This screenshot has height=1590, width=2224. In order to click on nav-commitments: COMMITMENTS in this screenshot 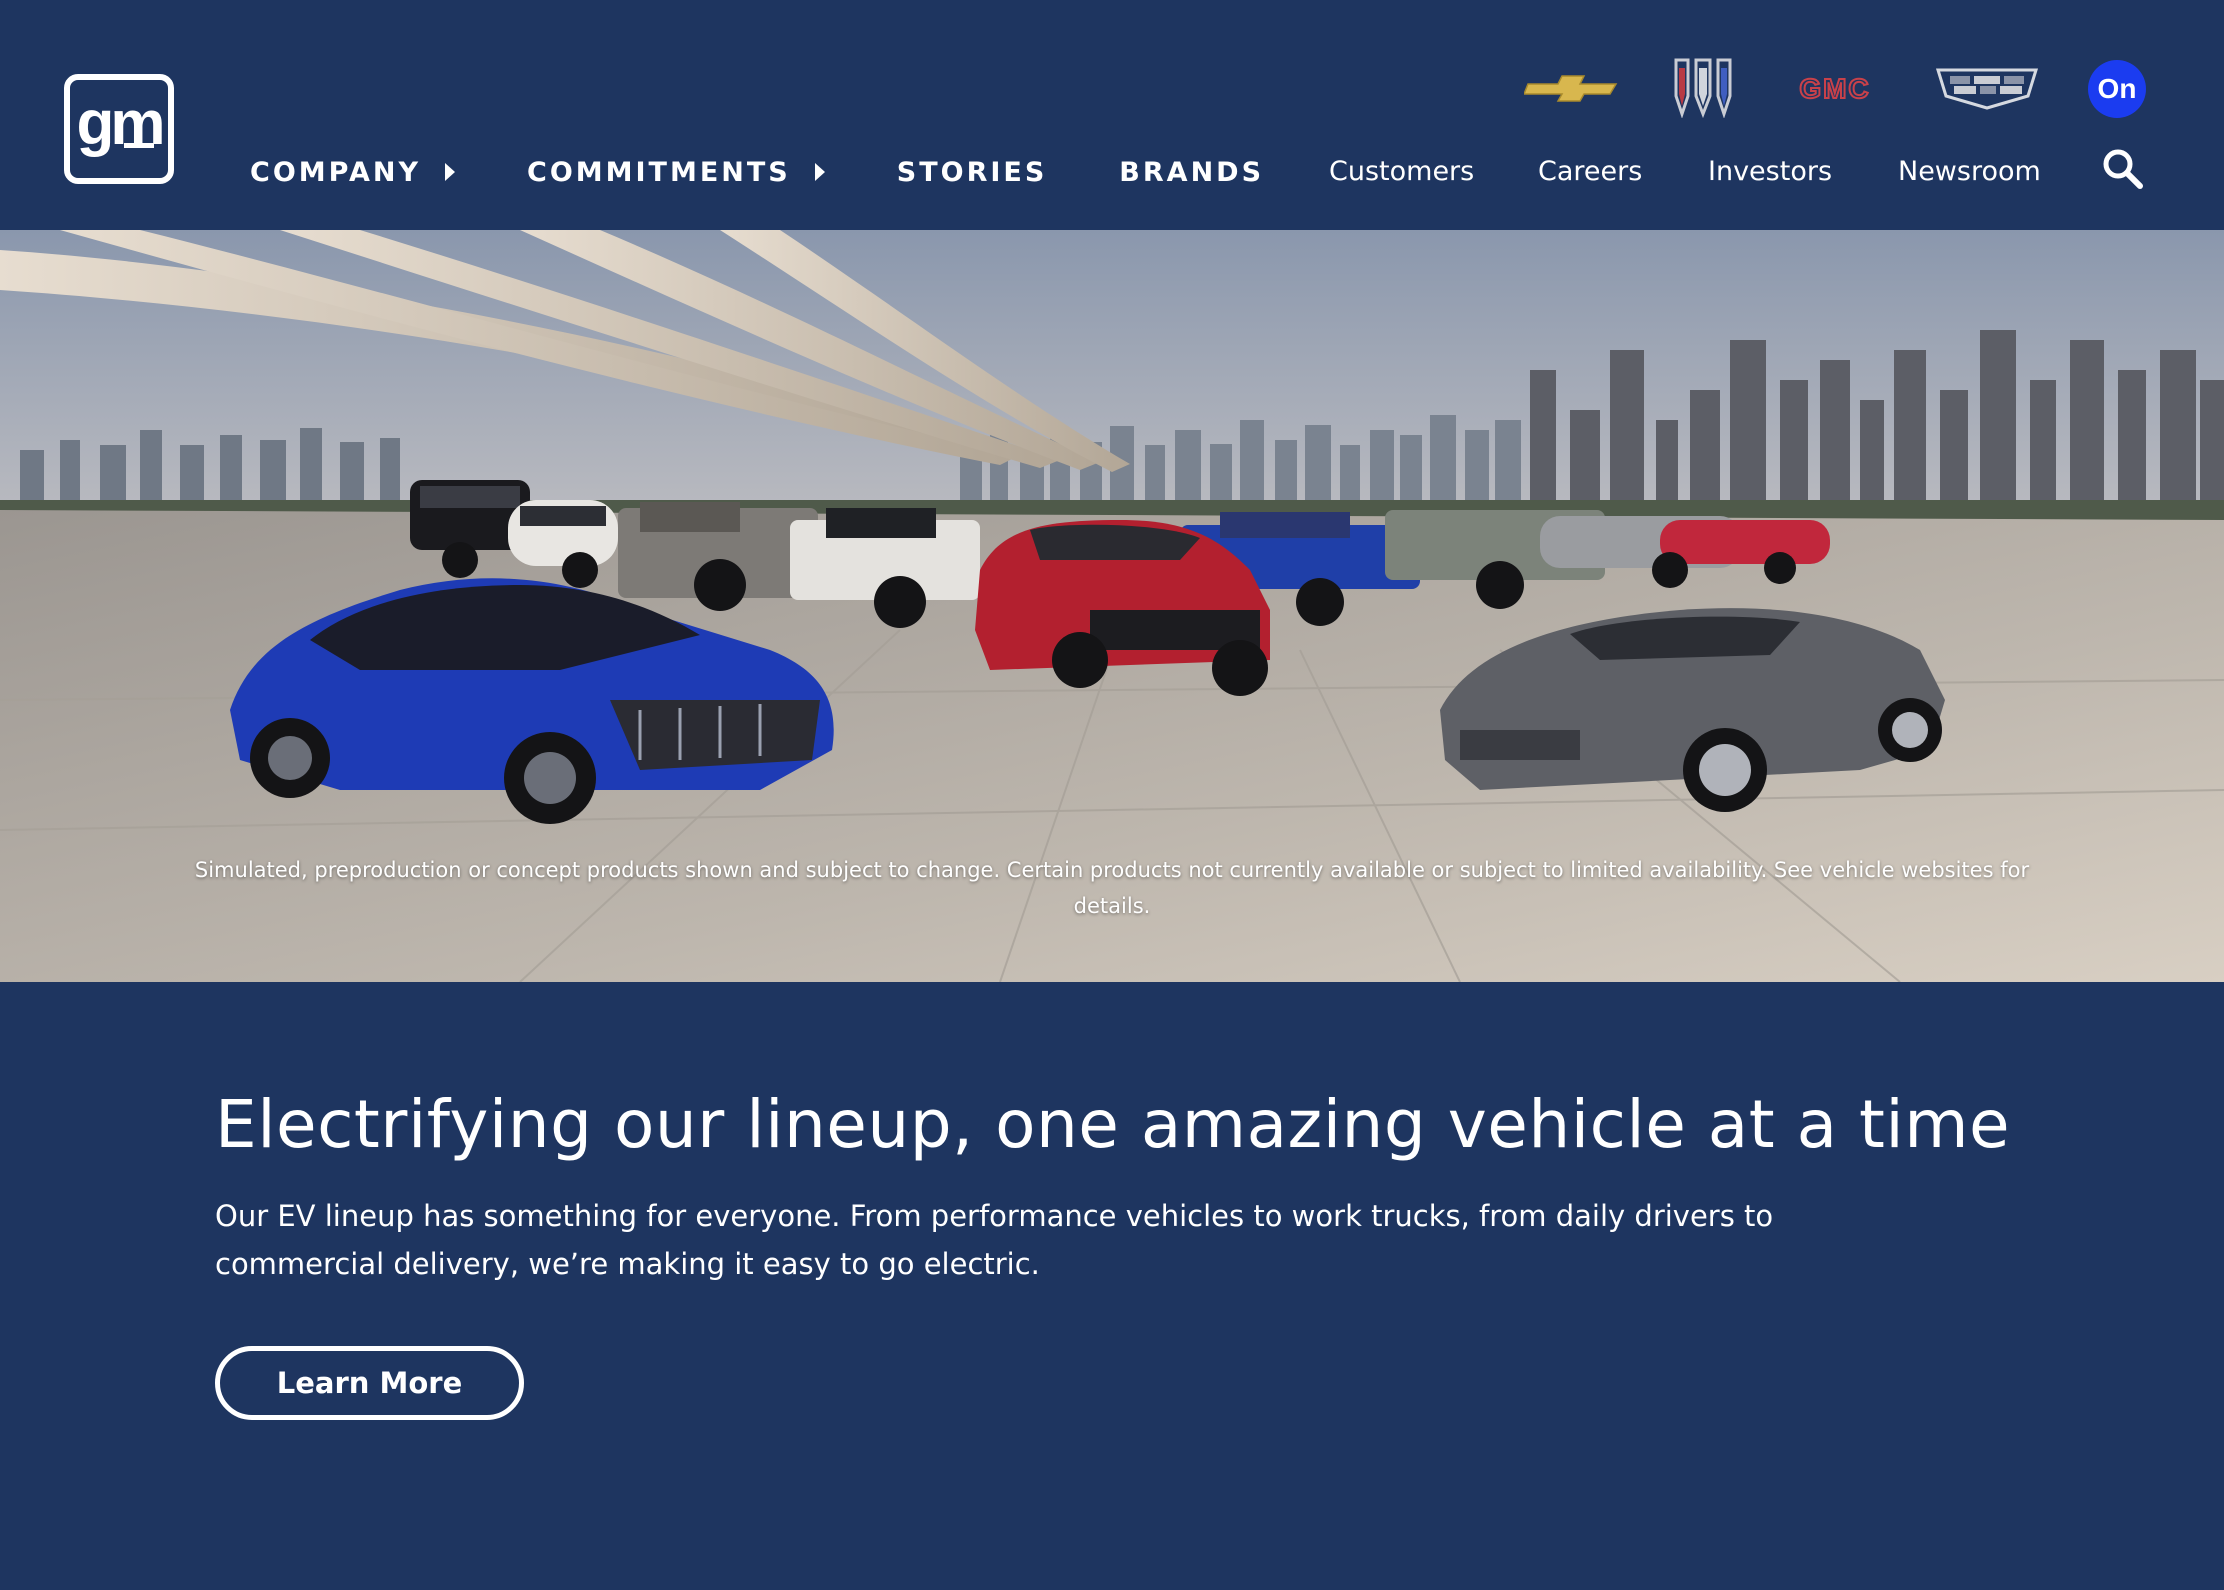, I will do `click(676, 172)`.